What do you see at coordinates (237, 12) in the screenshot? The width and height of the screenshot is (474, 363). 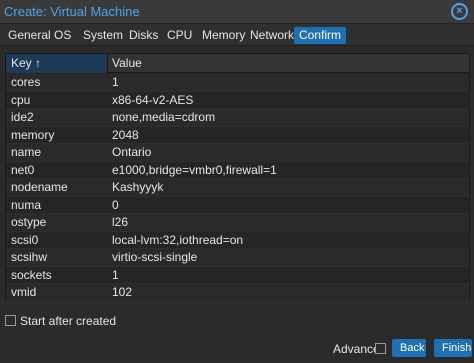 I see `window-titlebar: Create: Virtual Machine ×` at bounding box center [237, 12].